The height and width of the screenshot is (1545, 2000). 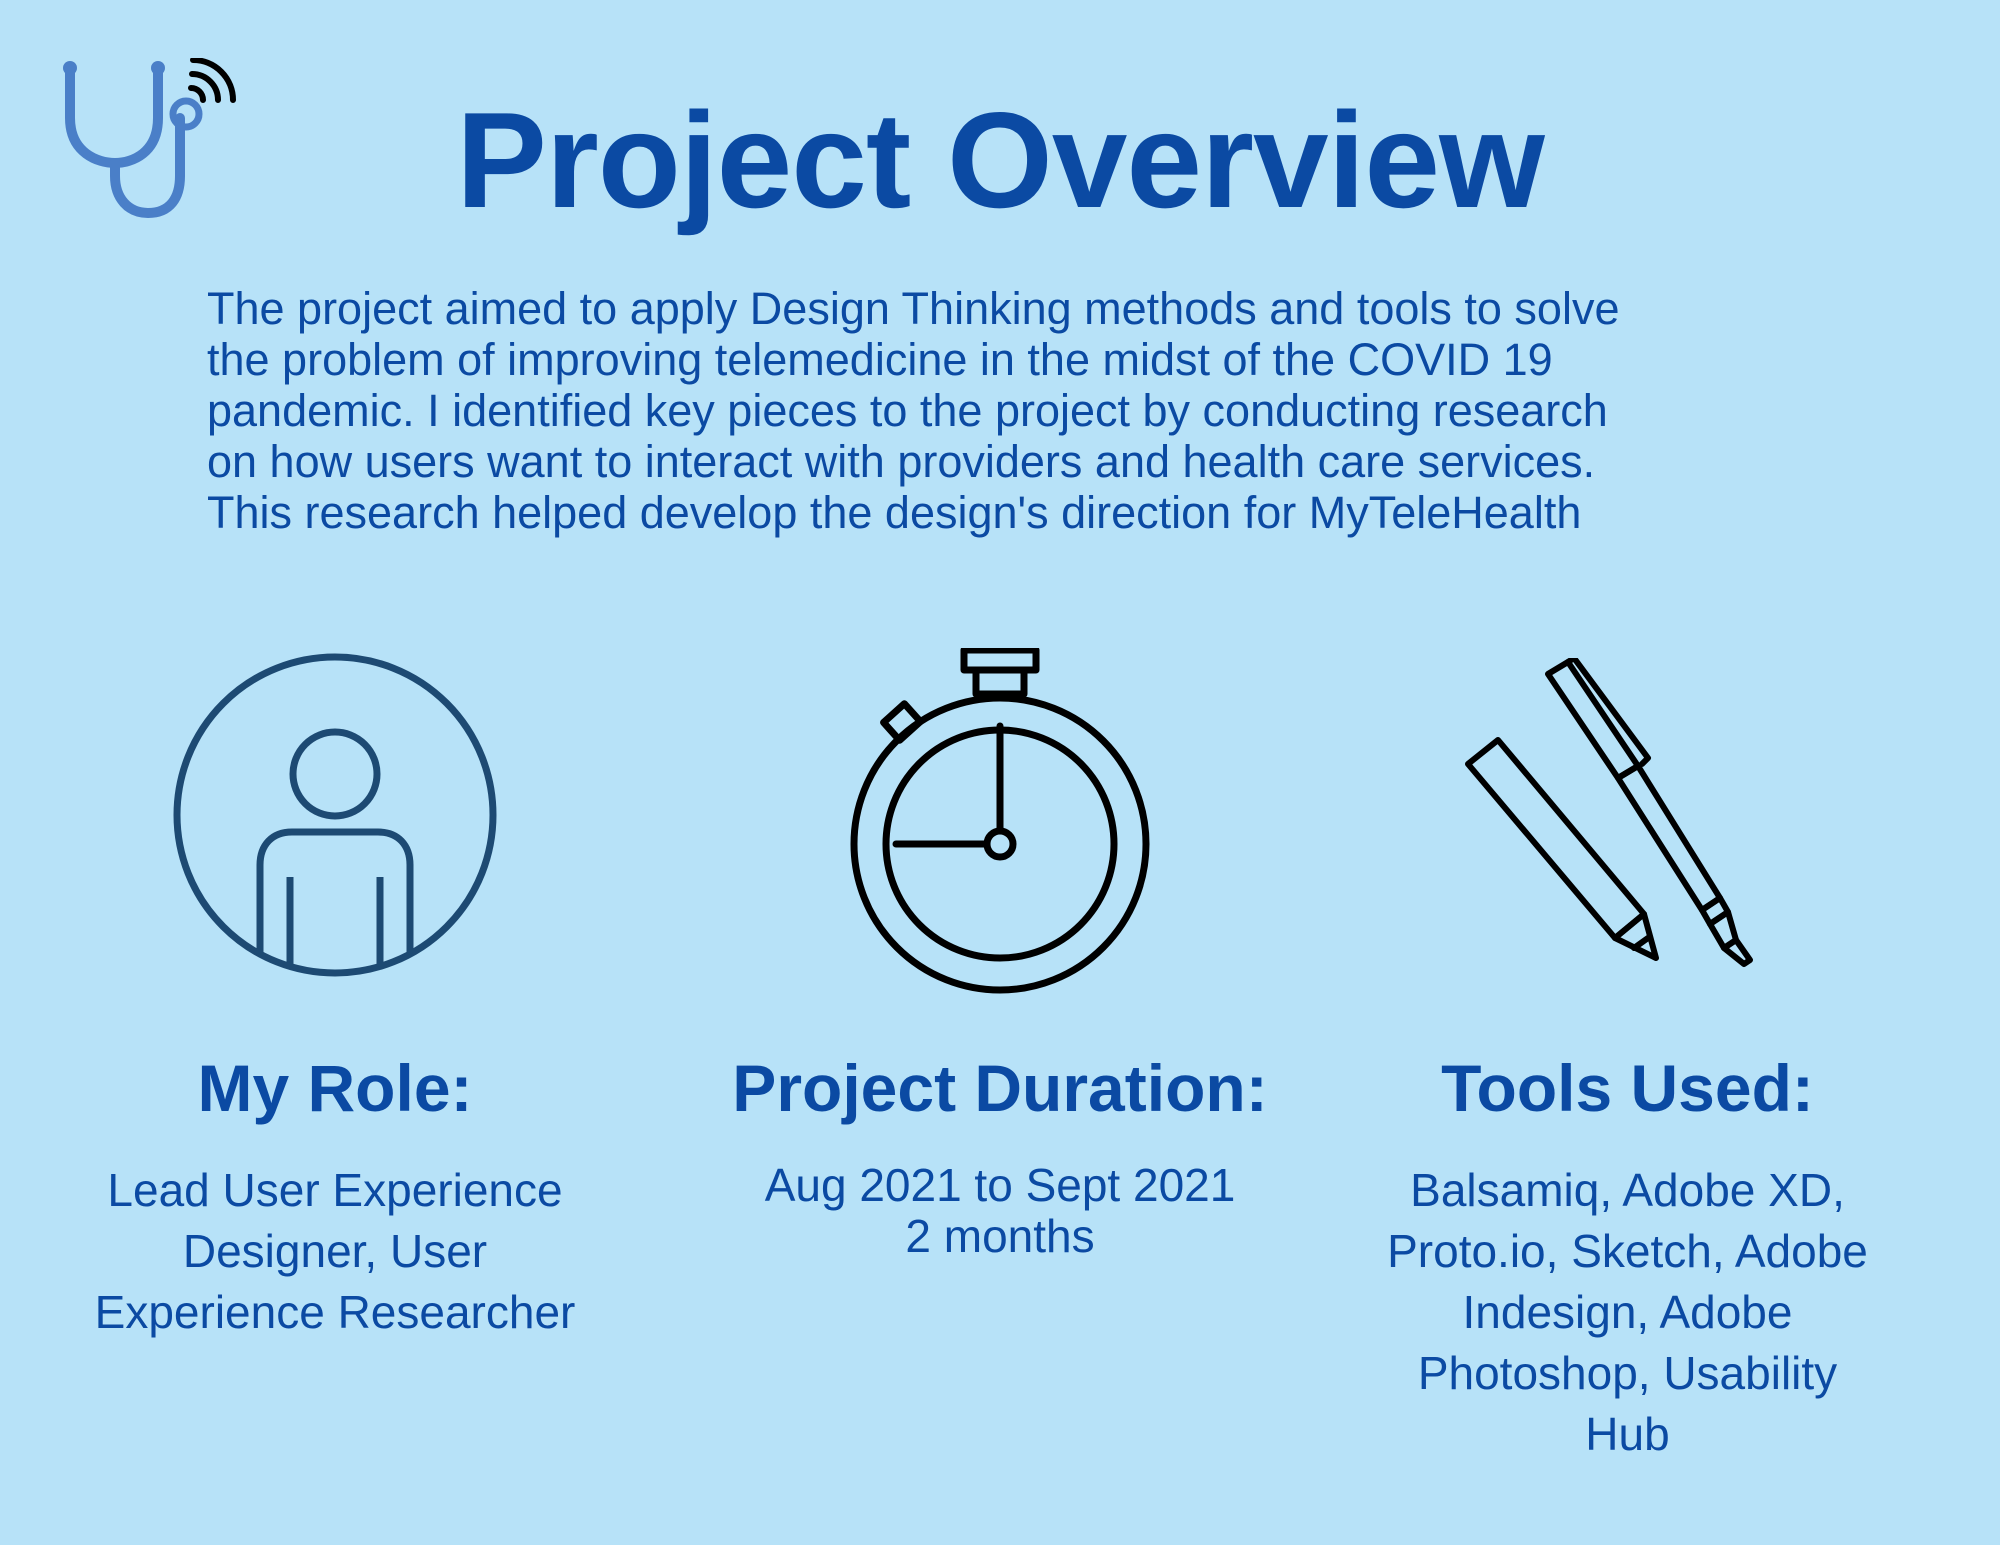 I want to click on page-title: Project Overview, so click(x=1000, y=160).